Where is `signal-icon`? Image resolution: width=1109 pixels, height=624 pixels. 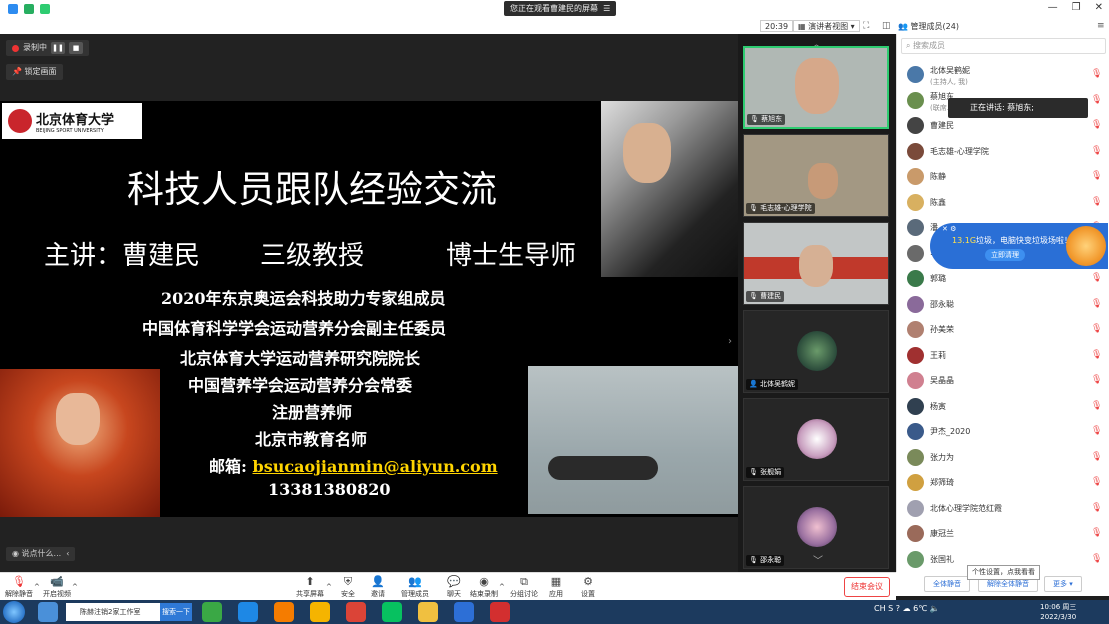
signal-icon is located at coordinates (45, 9).